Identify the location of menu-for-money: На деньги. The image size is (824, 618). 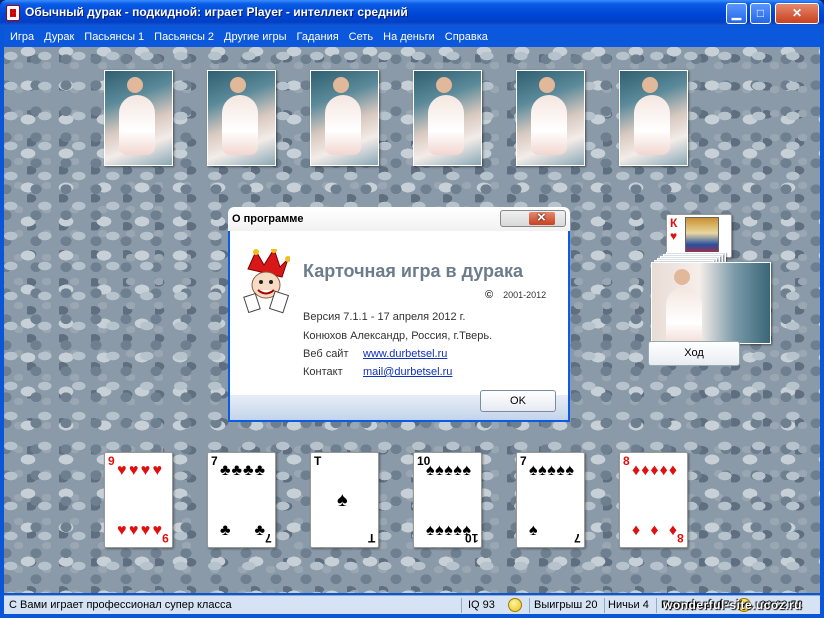
(410, 37).